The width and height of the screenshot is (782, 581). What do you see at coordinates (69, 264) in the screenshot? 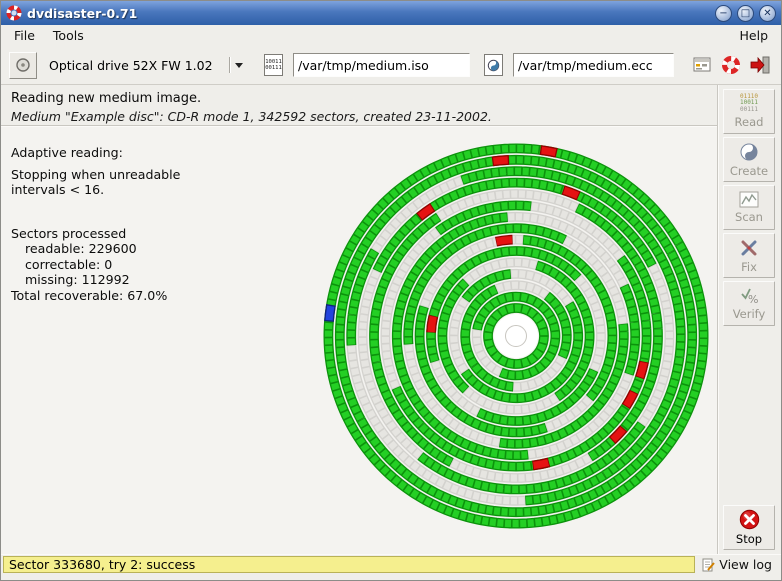
I see `sectors-correctable: correctable: 0` at bounding box center [69, 264].